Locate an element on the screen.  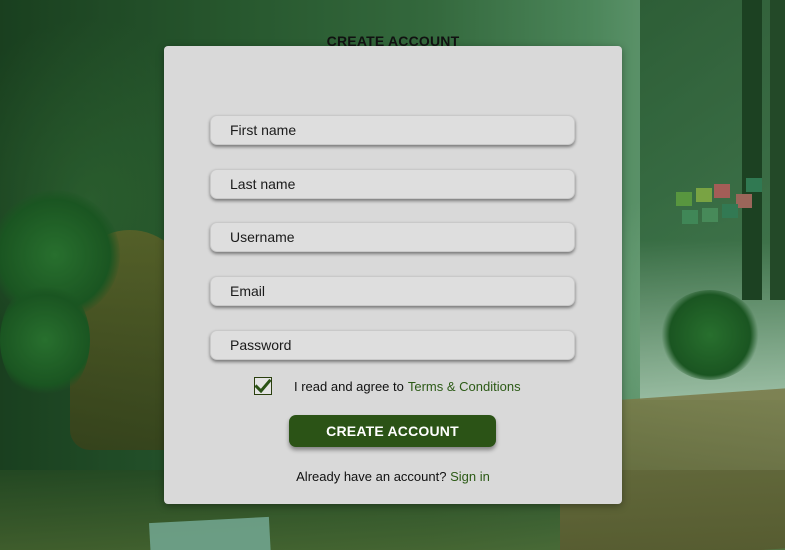
terms-checkbox is located at coordinates (263, 386).